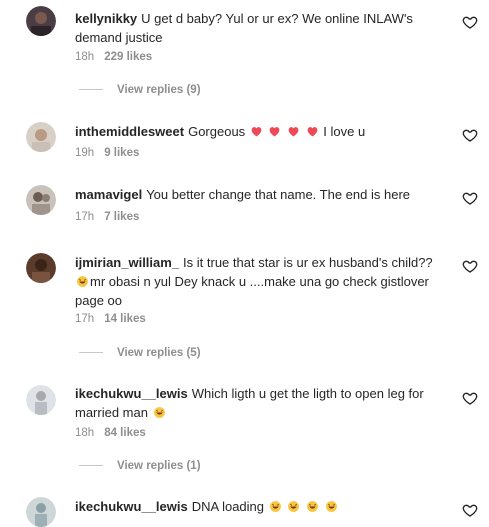 This screenshot has height=527, width=489. Describe the element at coordinates (125, 433) in the screenshot. I see `comment-likes: 84 likes` at that location.